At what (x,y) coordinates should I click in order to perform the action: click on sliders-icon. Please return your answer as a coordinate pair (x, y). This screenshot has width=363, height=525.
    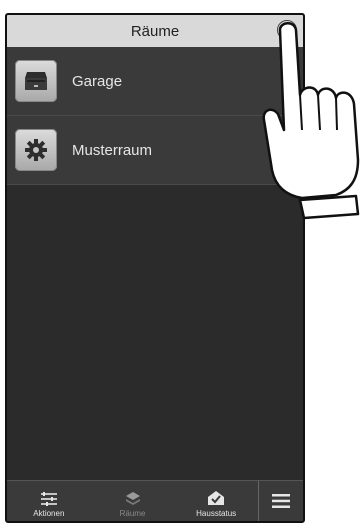
    Looking at the image, I should click on (48, 499).